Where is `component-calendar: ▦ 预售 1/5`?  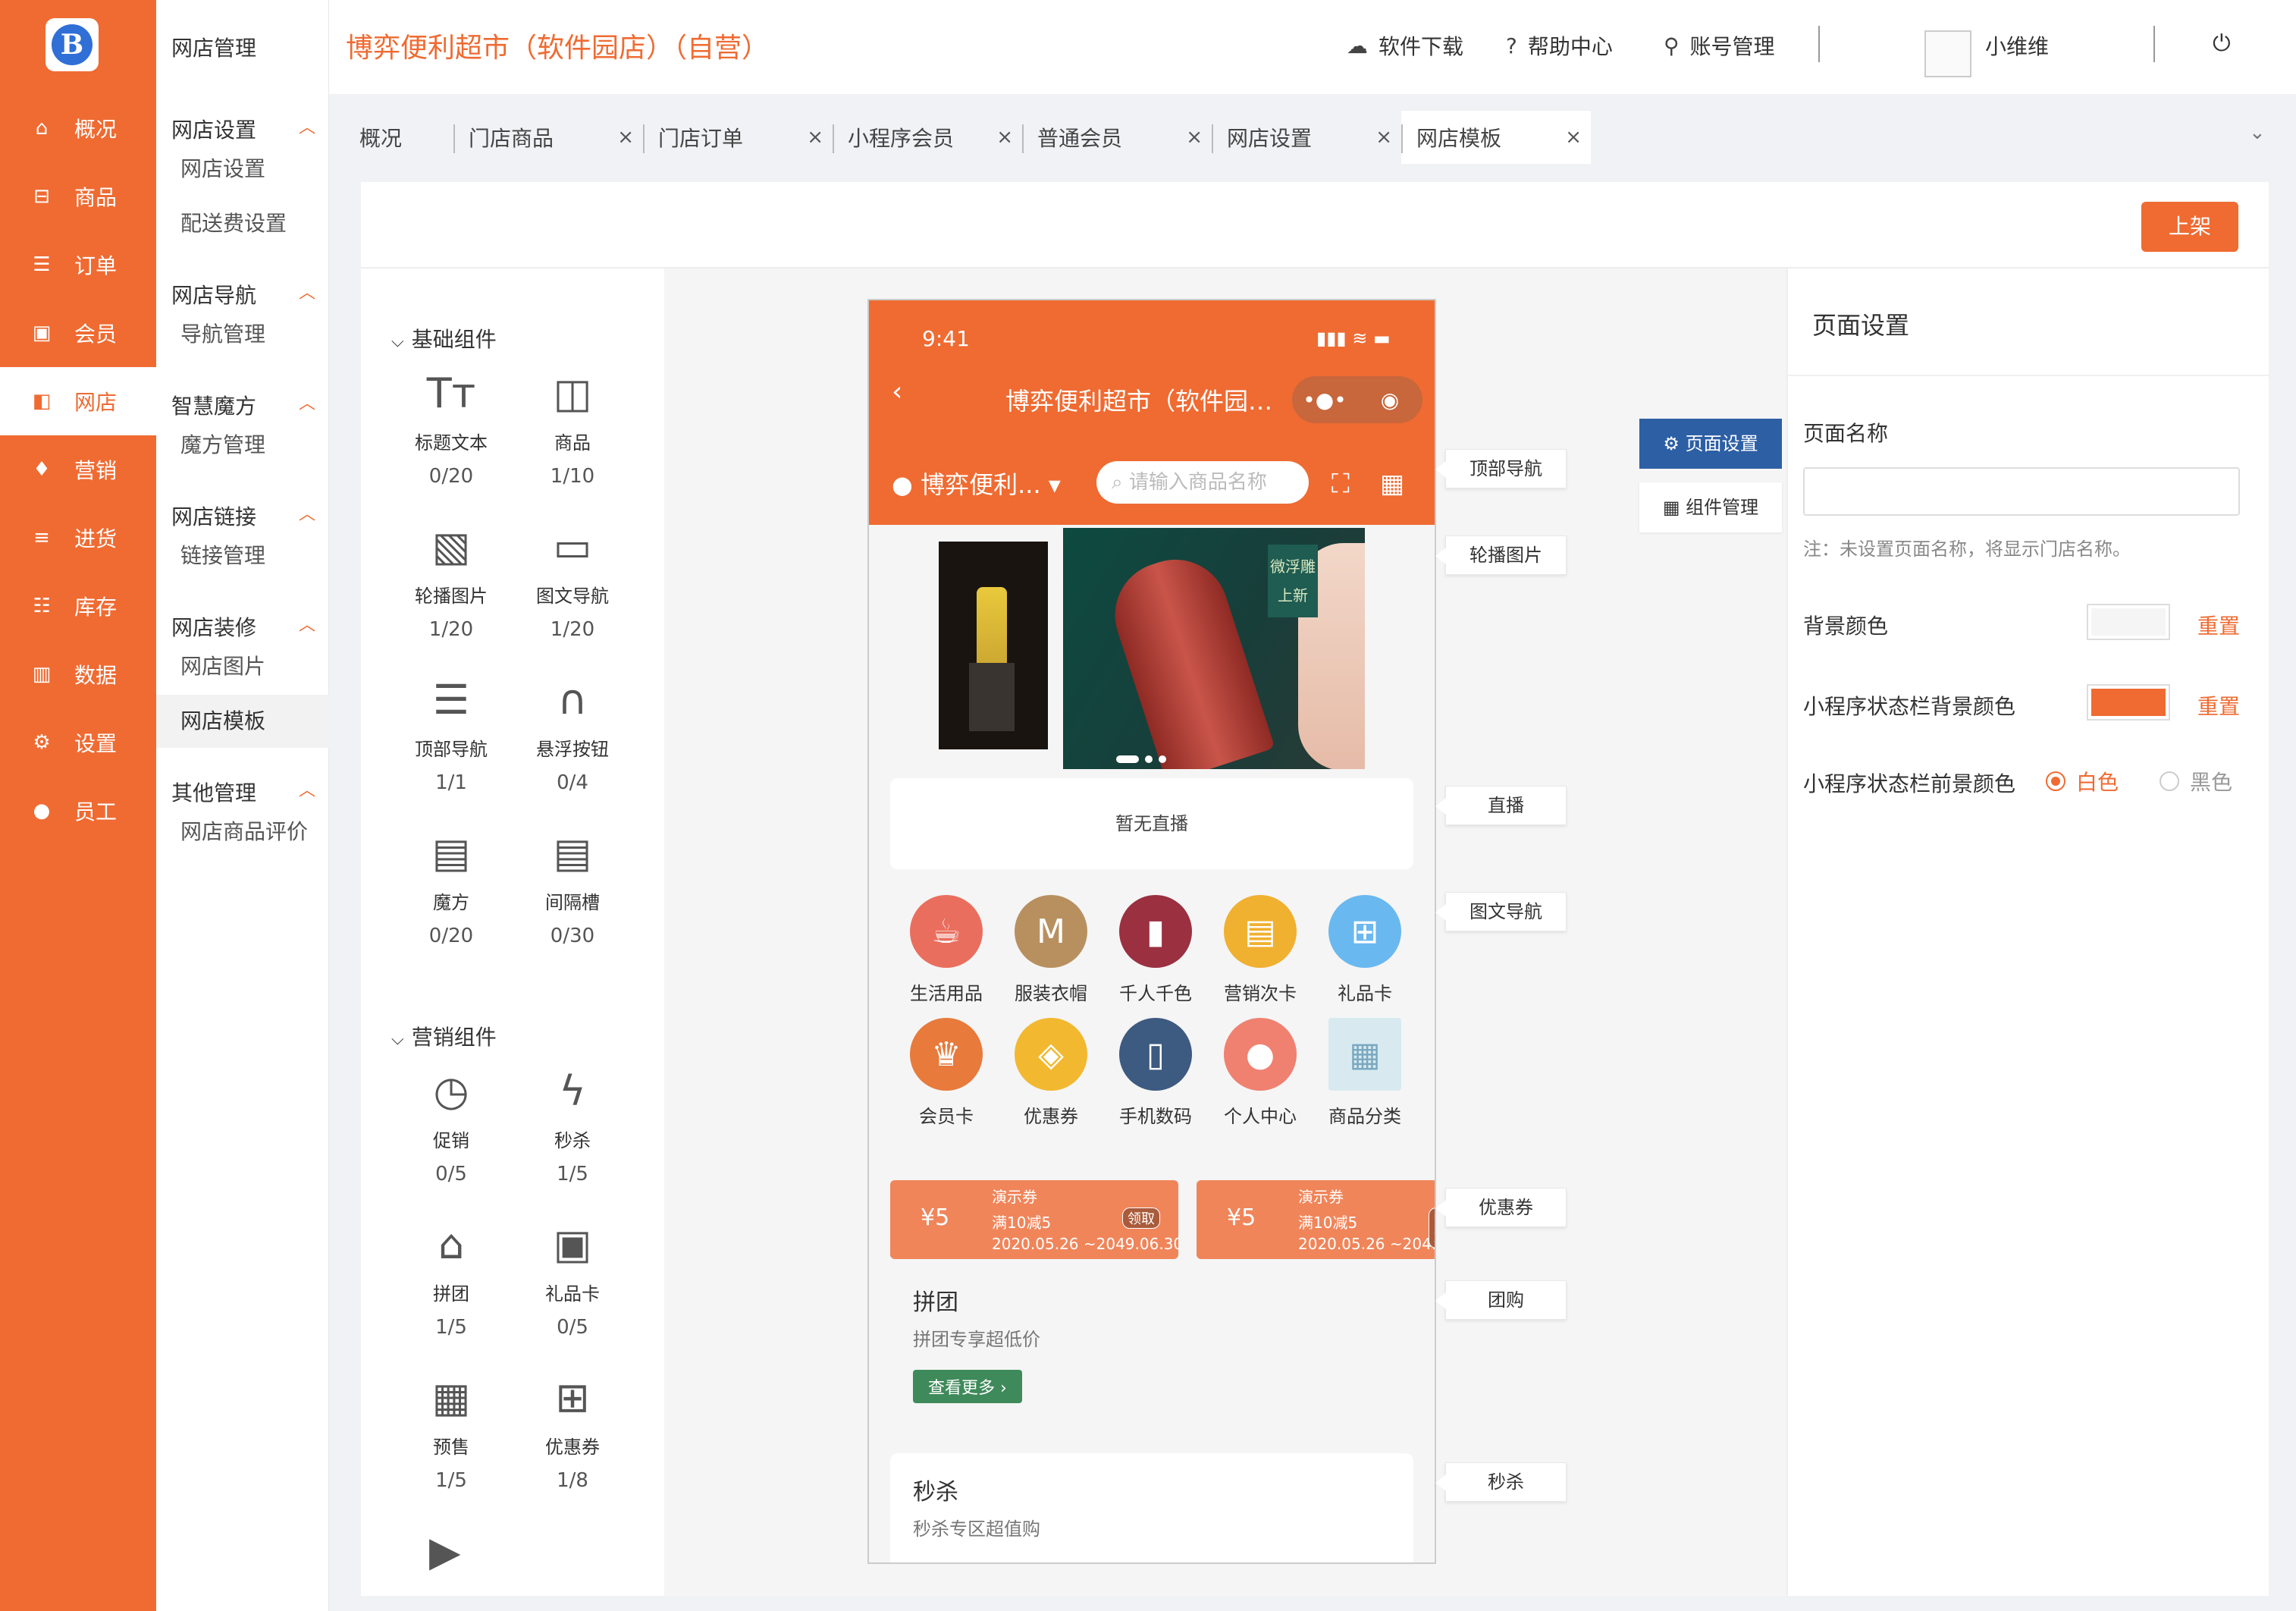 component-calendar: ▦ 预售 1/5 is located at coordinates (451, 1431).